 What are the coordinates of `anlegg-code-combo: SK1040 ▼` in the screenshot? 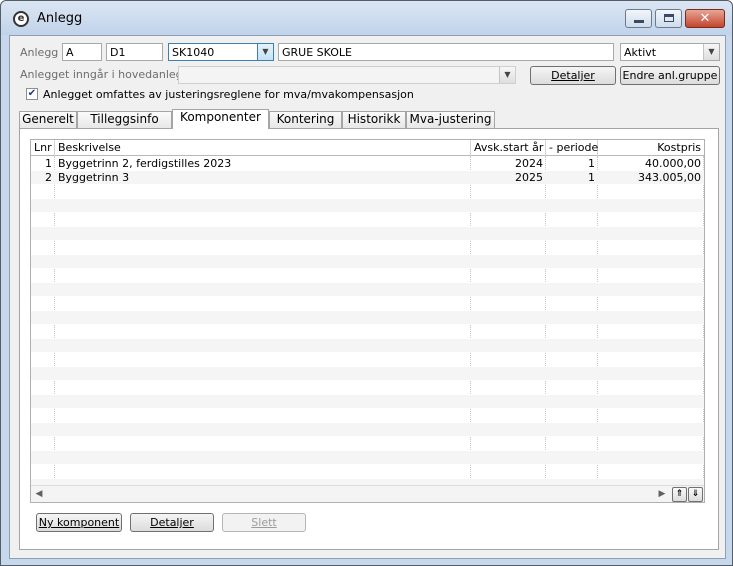 It's located at (221, 52).